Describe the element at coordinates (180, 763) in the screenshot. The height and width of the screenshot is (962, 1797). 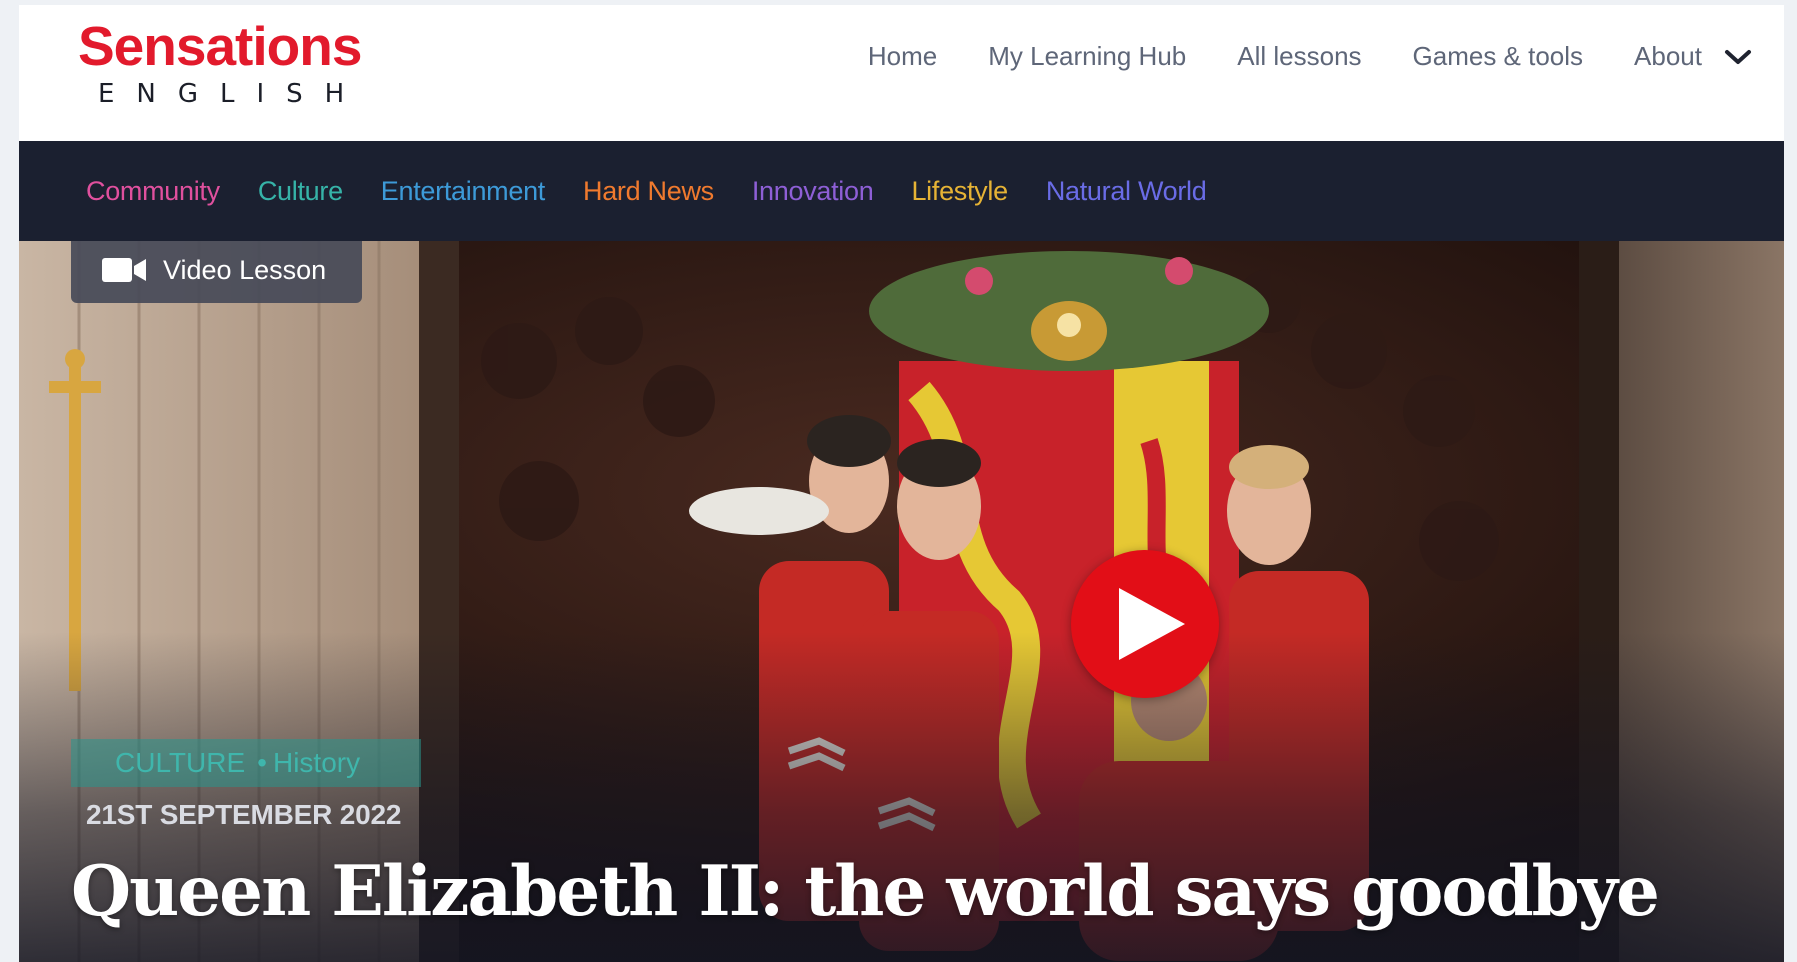
I see `tag-category: CULTURE` at that location.